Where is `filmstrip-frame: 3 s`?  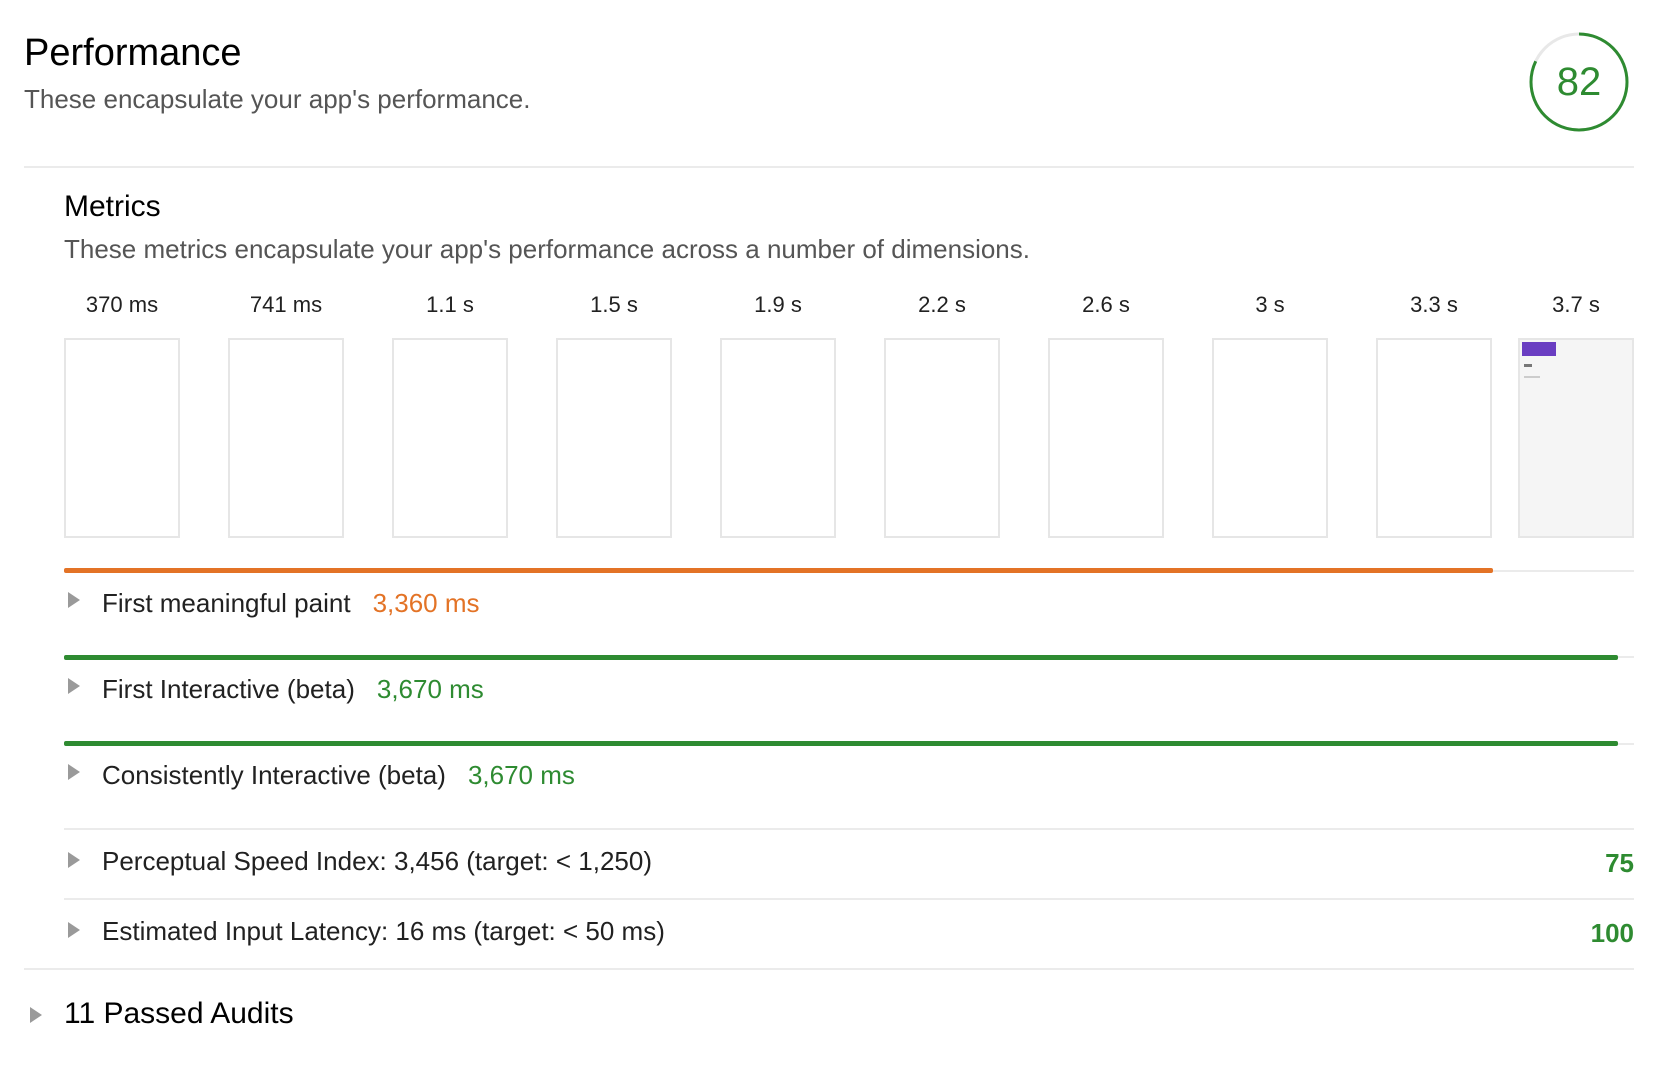
filmstrip-frame: 3 s is located at coordinates (1270, 414).